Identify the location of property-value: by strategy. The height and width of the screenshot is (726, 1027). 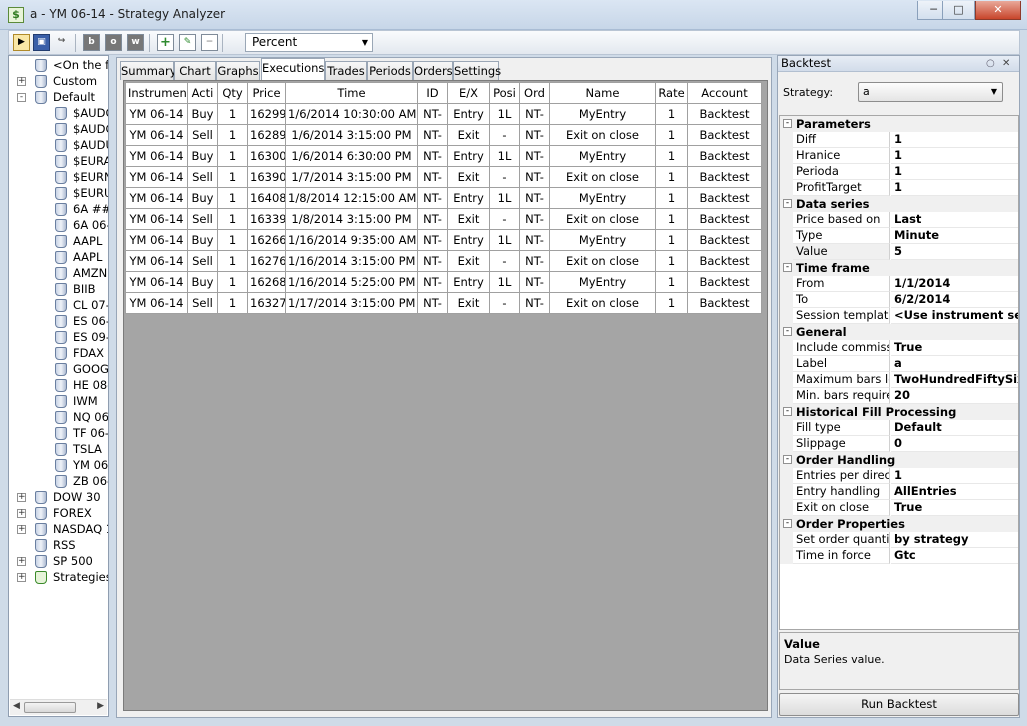
(954, 540).